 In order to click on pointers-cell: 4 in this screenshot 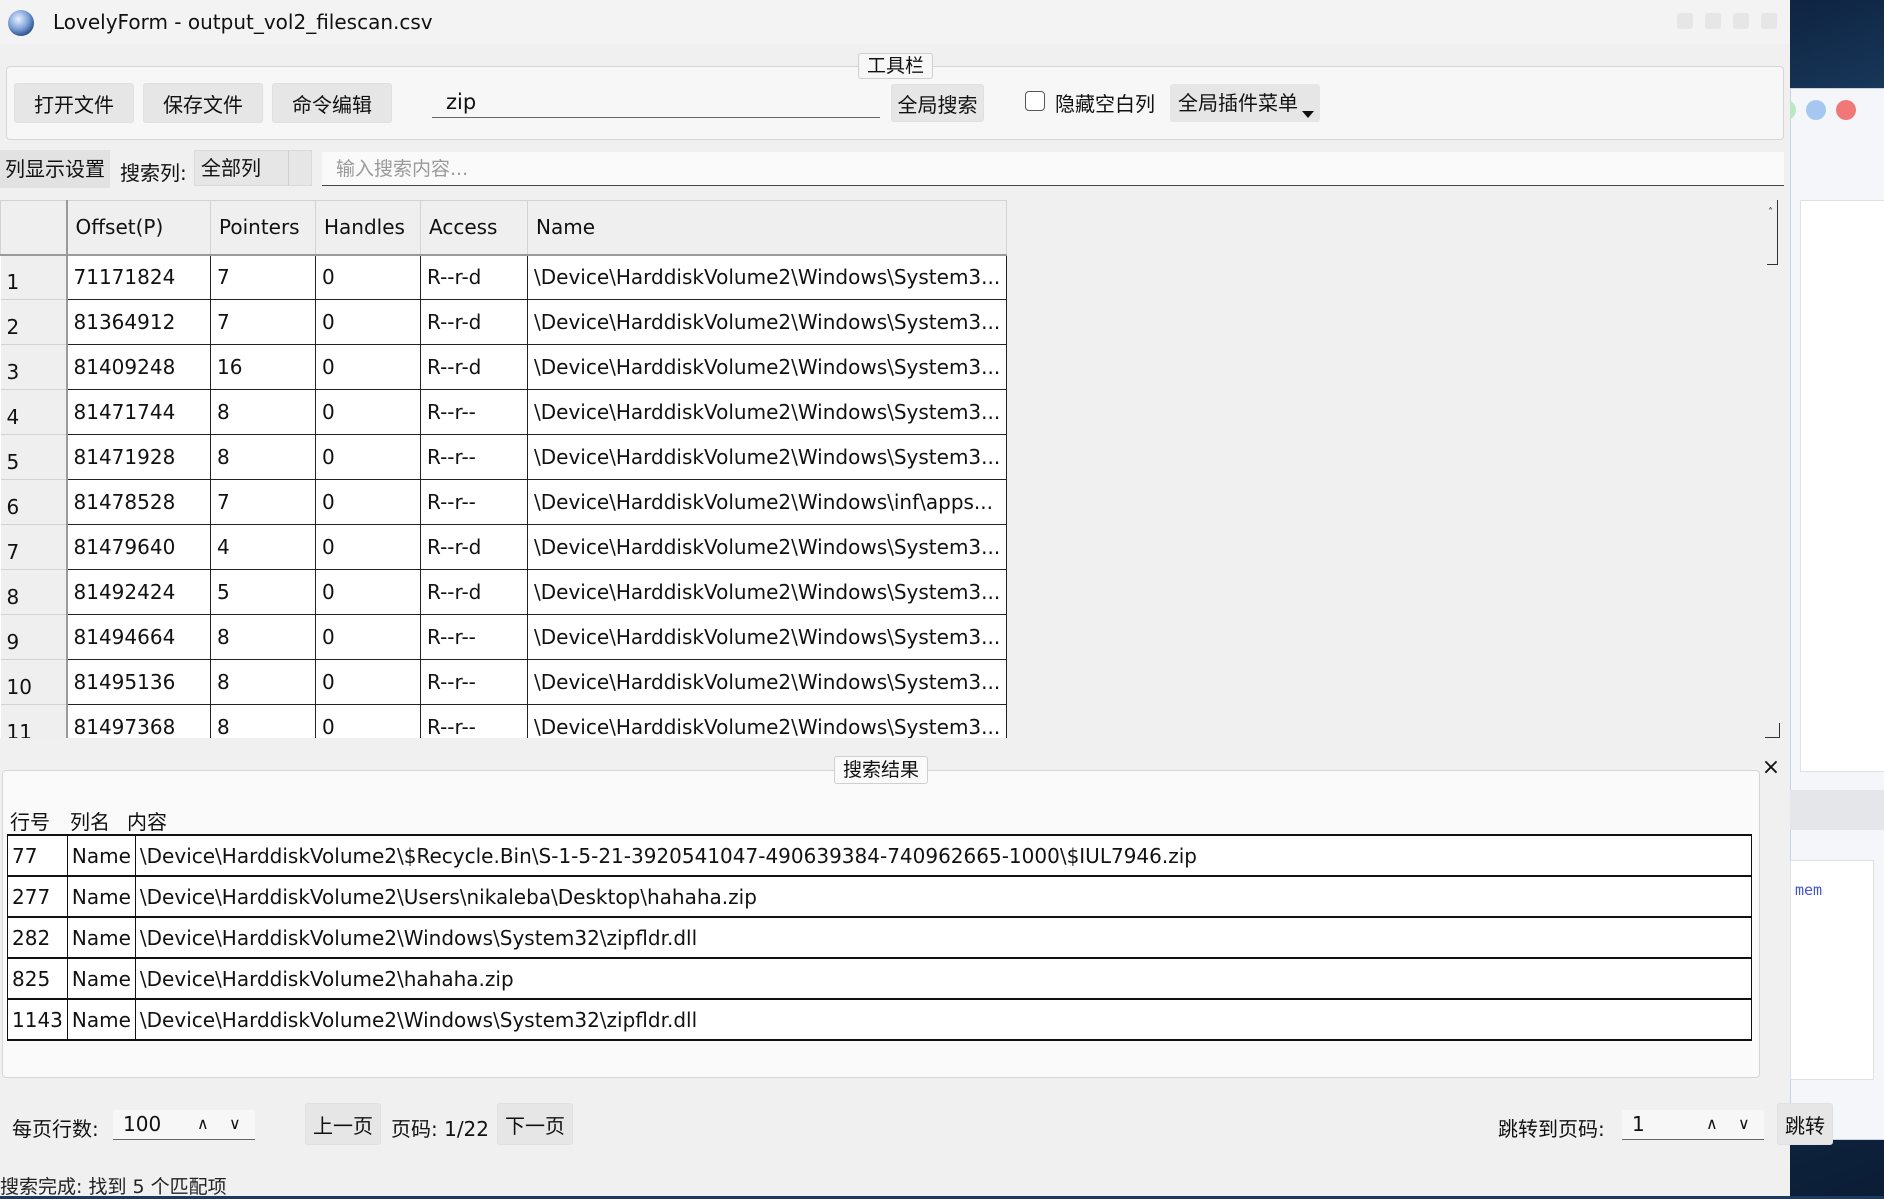, I will do `click(263, 547)`.